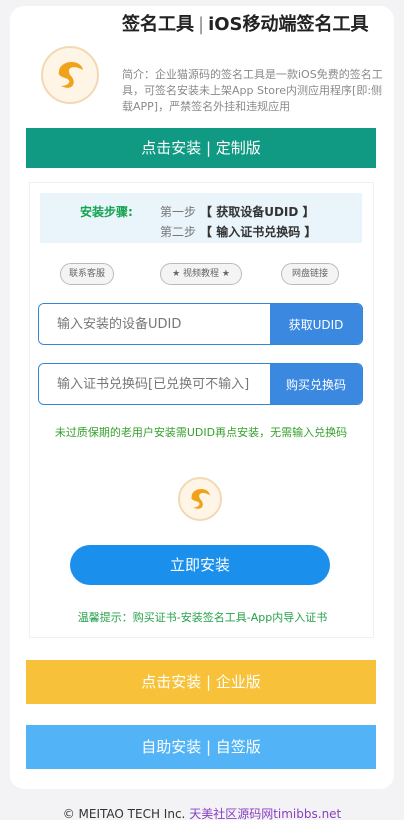 The image size is (404, 820). Describe the element at coordinates (154, 324) in the screenshot. I see `udid-input` at that location.